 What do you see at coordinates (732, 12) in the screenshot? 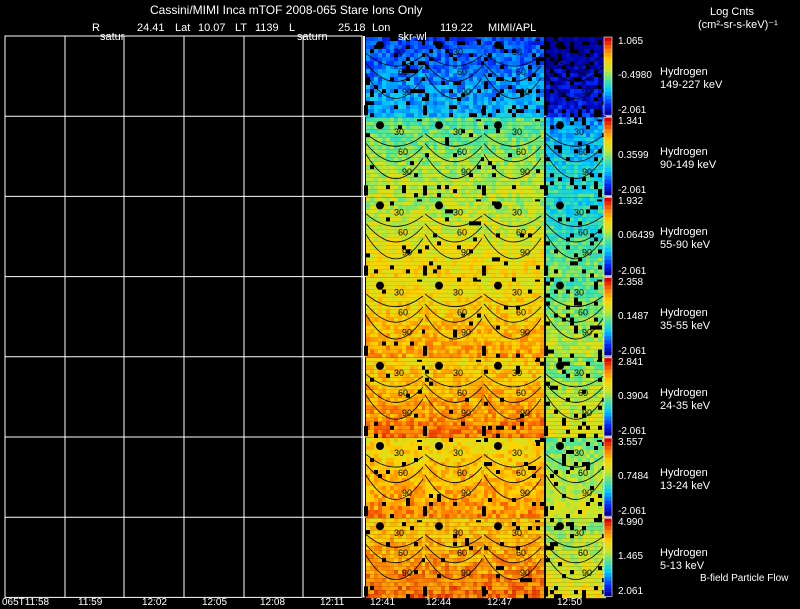
I see `units-line-1: Log Cnts` at bounding box center [732, 12].